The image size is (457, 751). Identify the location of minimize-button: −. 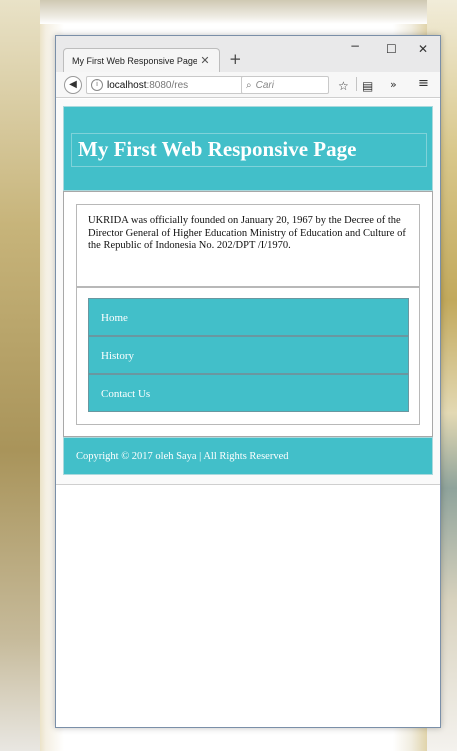
(355, 46).